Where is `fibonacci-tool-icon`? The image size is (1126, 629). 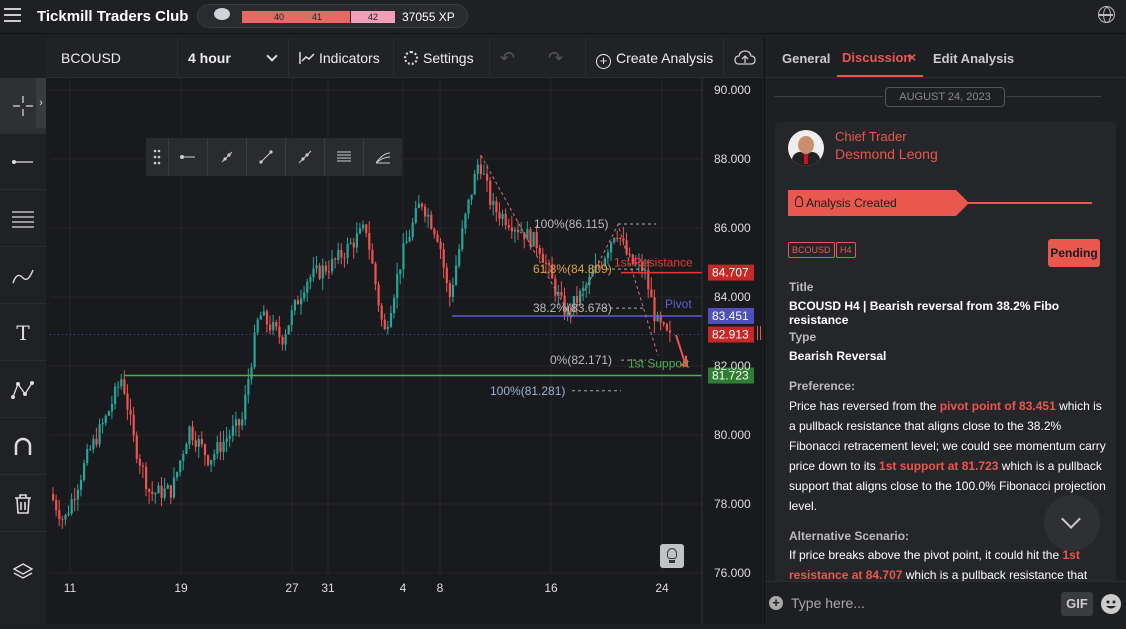 fibonacci-tool-icon is located at coordinates (23, 219).